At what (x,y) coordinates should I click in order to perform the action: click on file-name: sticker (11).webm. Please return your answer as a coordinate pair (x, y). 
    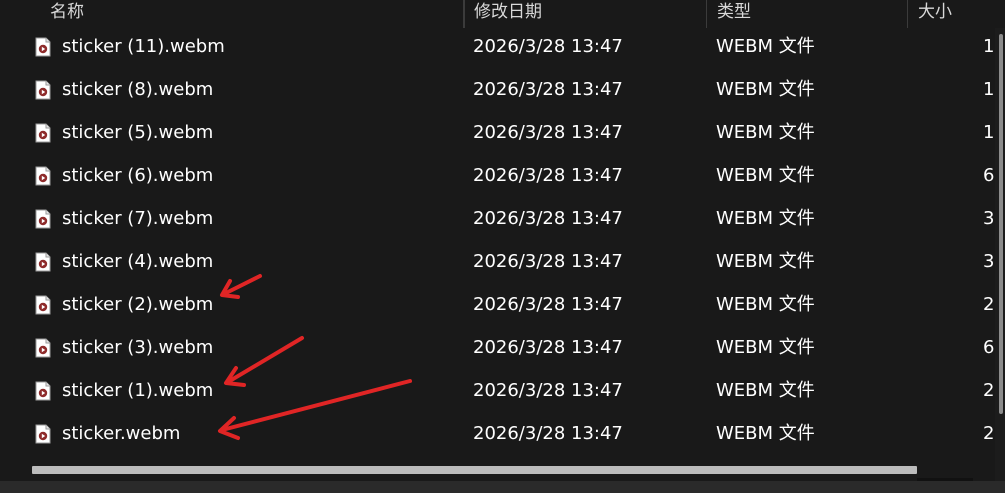
    Looking at the image, I should click on (143, 46).